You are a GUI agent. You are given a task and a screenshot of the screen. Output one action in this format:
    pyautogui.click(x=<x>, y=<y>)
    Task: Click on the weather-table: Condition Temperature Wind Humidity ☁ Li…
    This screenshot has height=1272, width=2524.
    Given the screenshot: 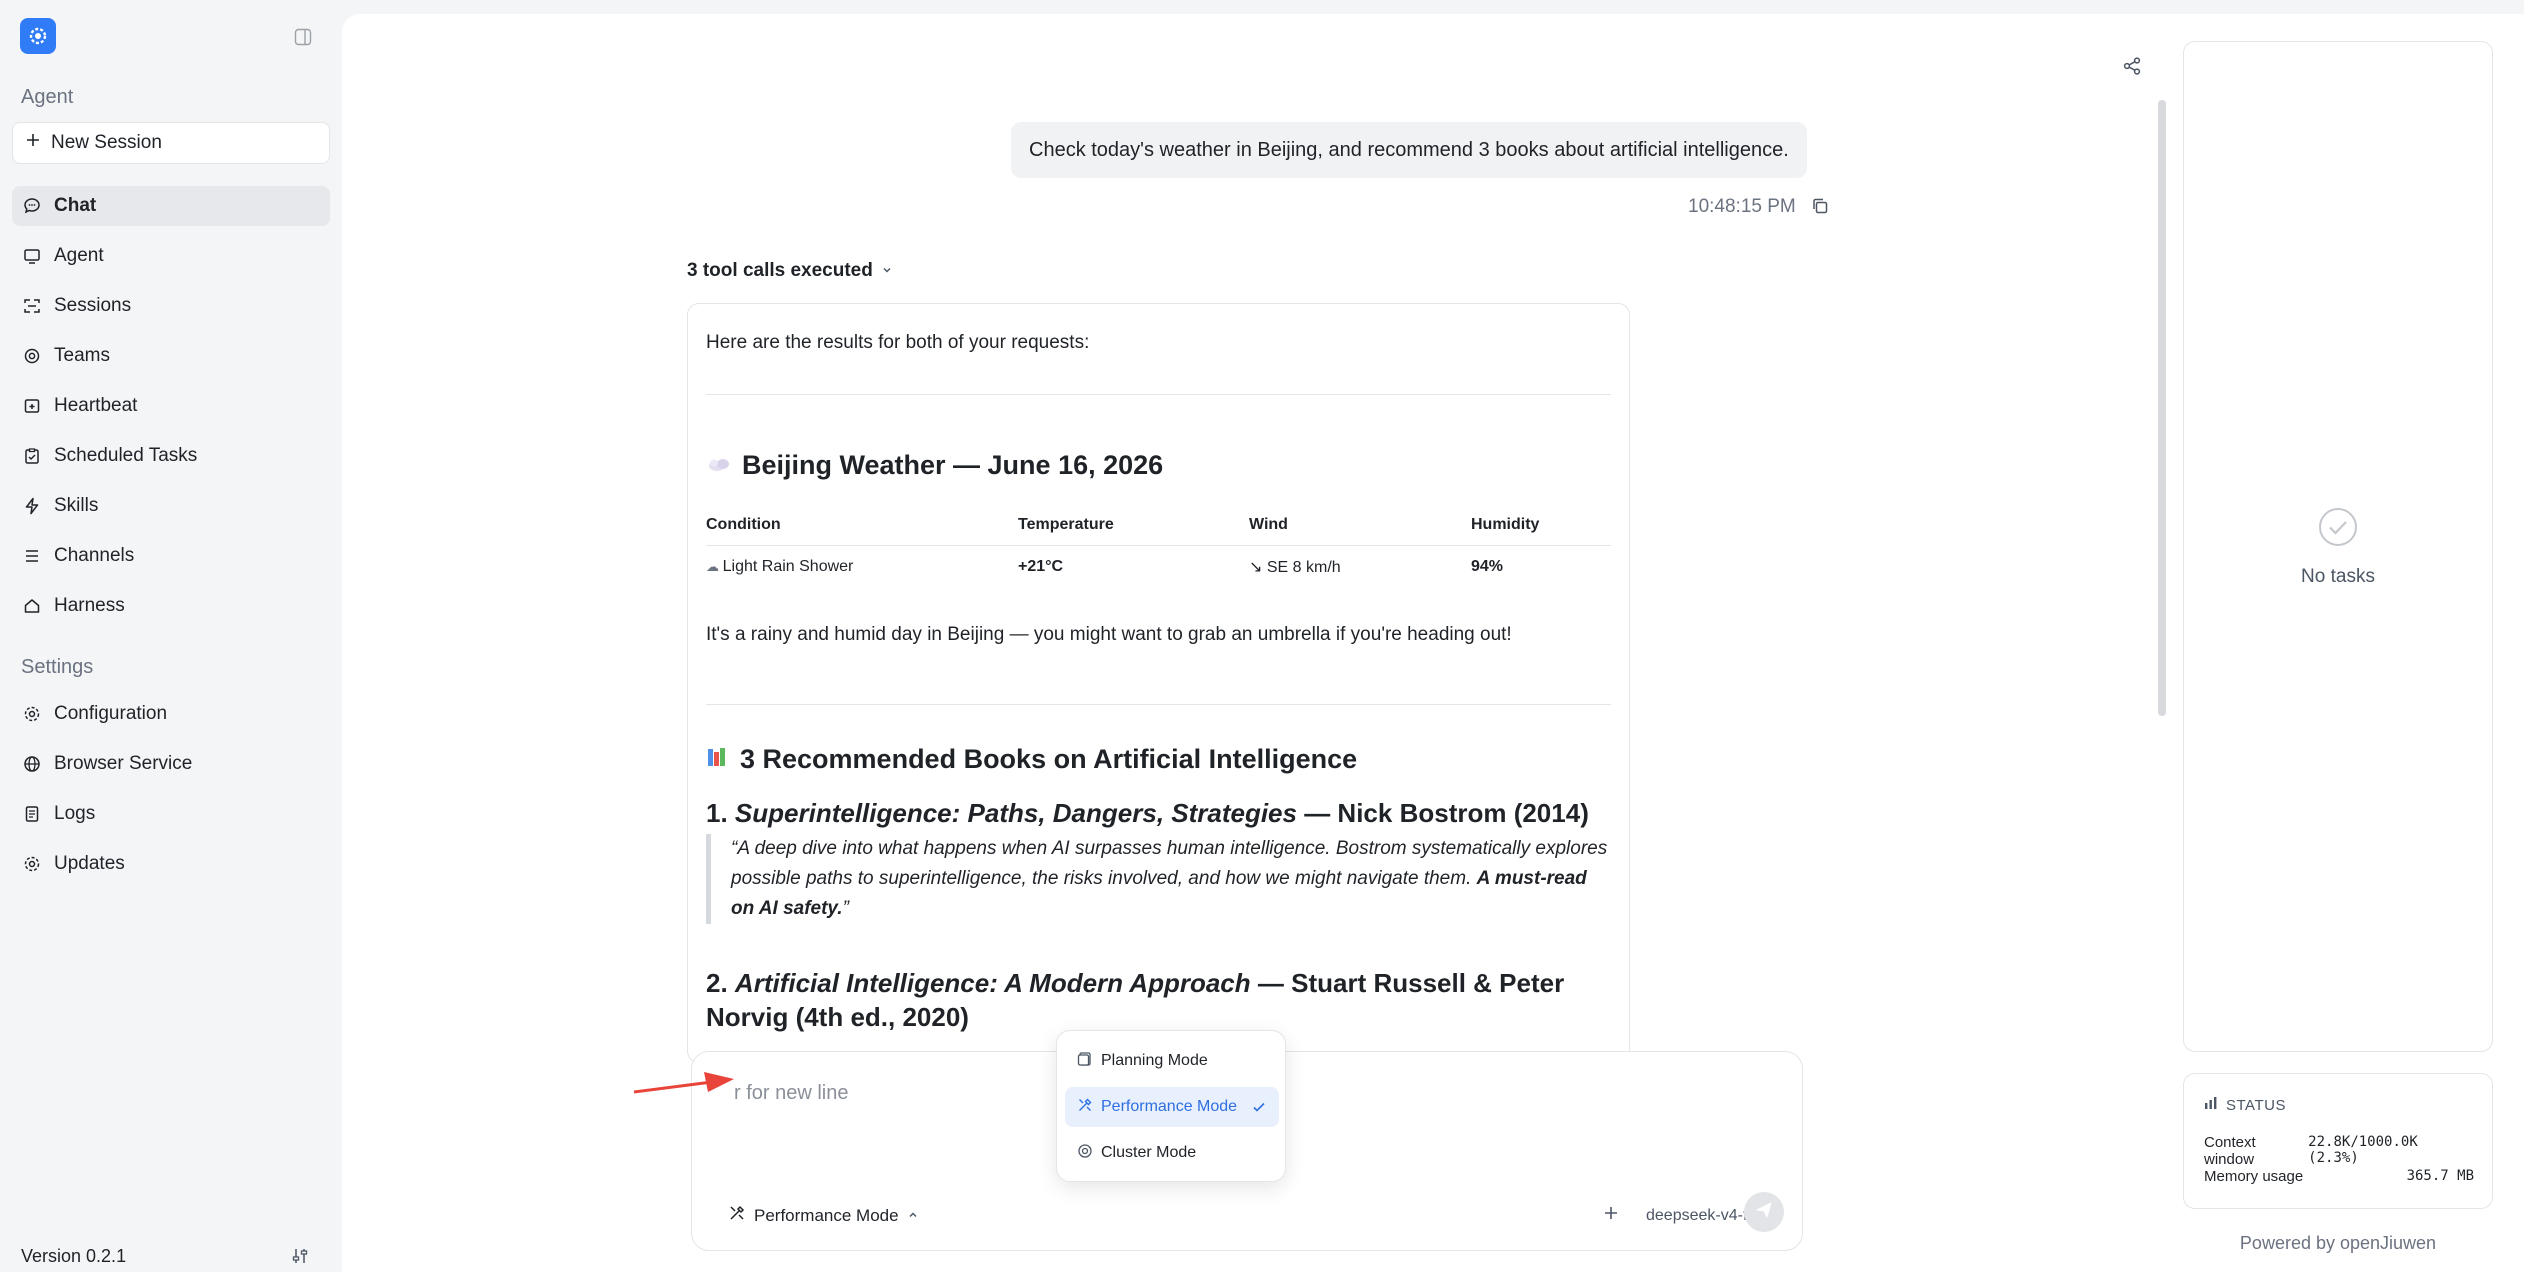 What is the action you would take?
    pyautogui.click(x=1158, y=546)
    